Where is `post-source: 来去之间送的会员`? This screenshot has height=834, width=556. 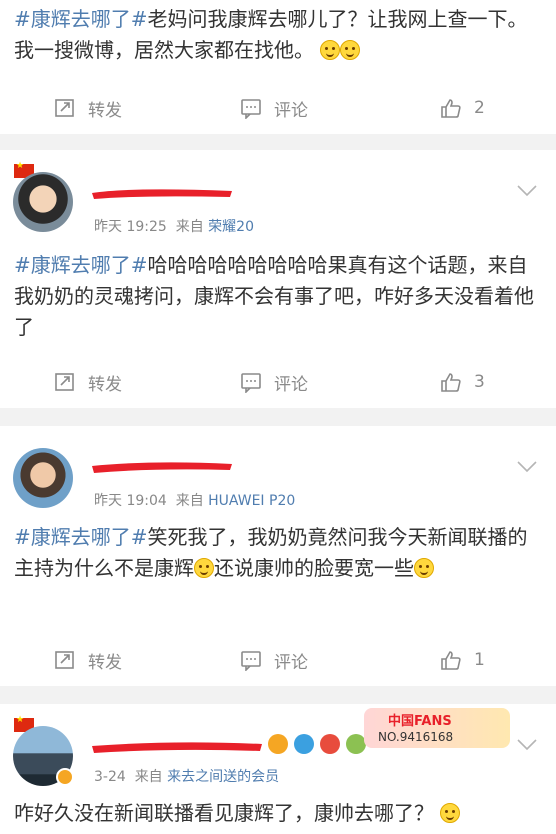 post-source: 来去之间送的会员 is located at coordinates (223, 777).